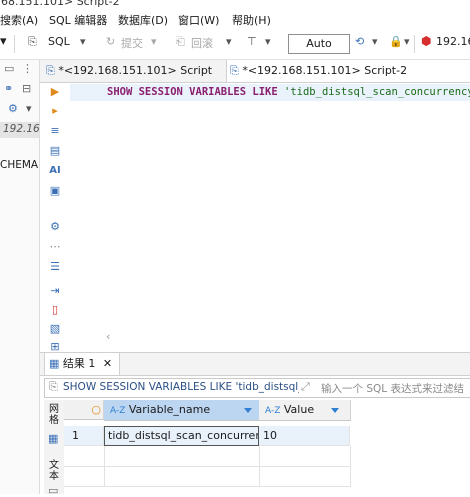 The width and height of the screenshot is (470, 497). What do you see at coordinates (59, 41) in the screenshot?
I see `sql-button: SQL` at bounding box center [59, 41].